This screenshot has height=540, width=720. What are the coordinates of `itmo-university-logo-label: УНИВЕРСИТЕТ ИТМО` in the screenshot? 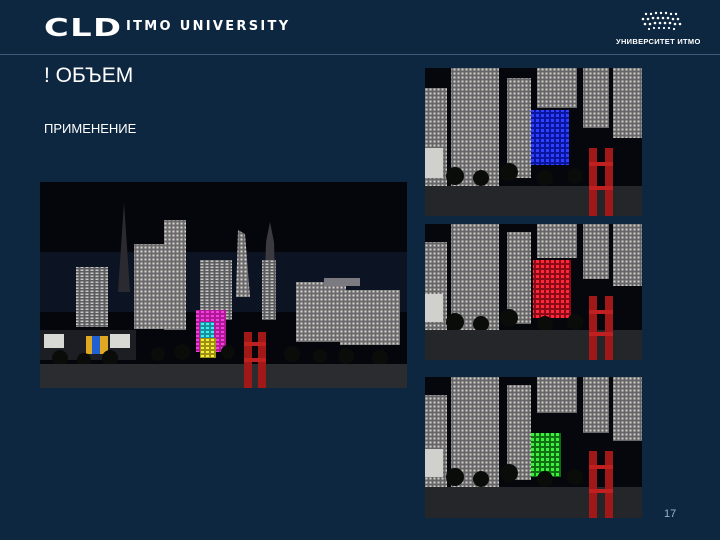 It's located at (658, 41).